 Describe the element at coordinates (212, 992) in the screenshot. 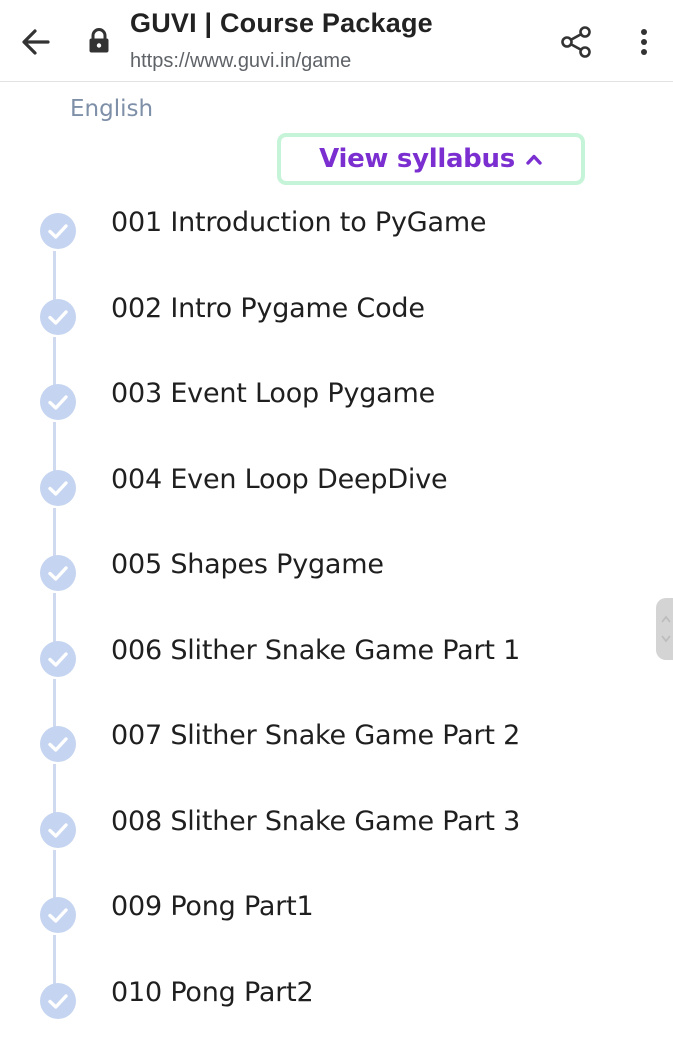

I see `lesson-title: 010 Pong Part2` at that location.